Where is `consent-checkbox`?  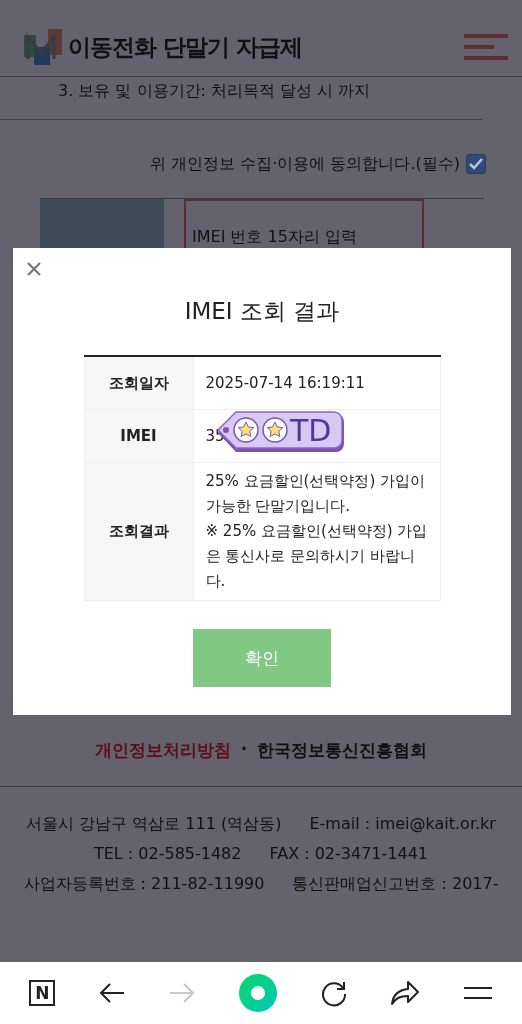
consent-checkbox is located at coordinates (476, 164).